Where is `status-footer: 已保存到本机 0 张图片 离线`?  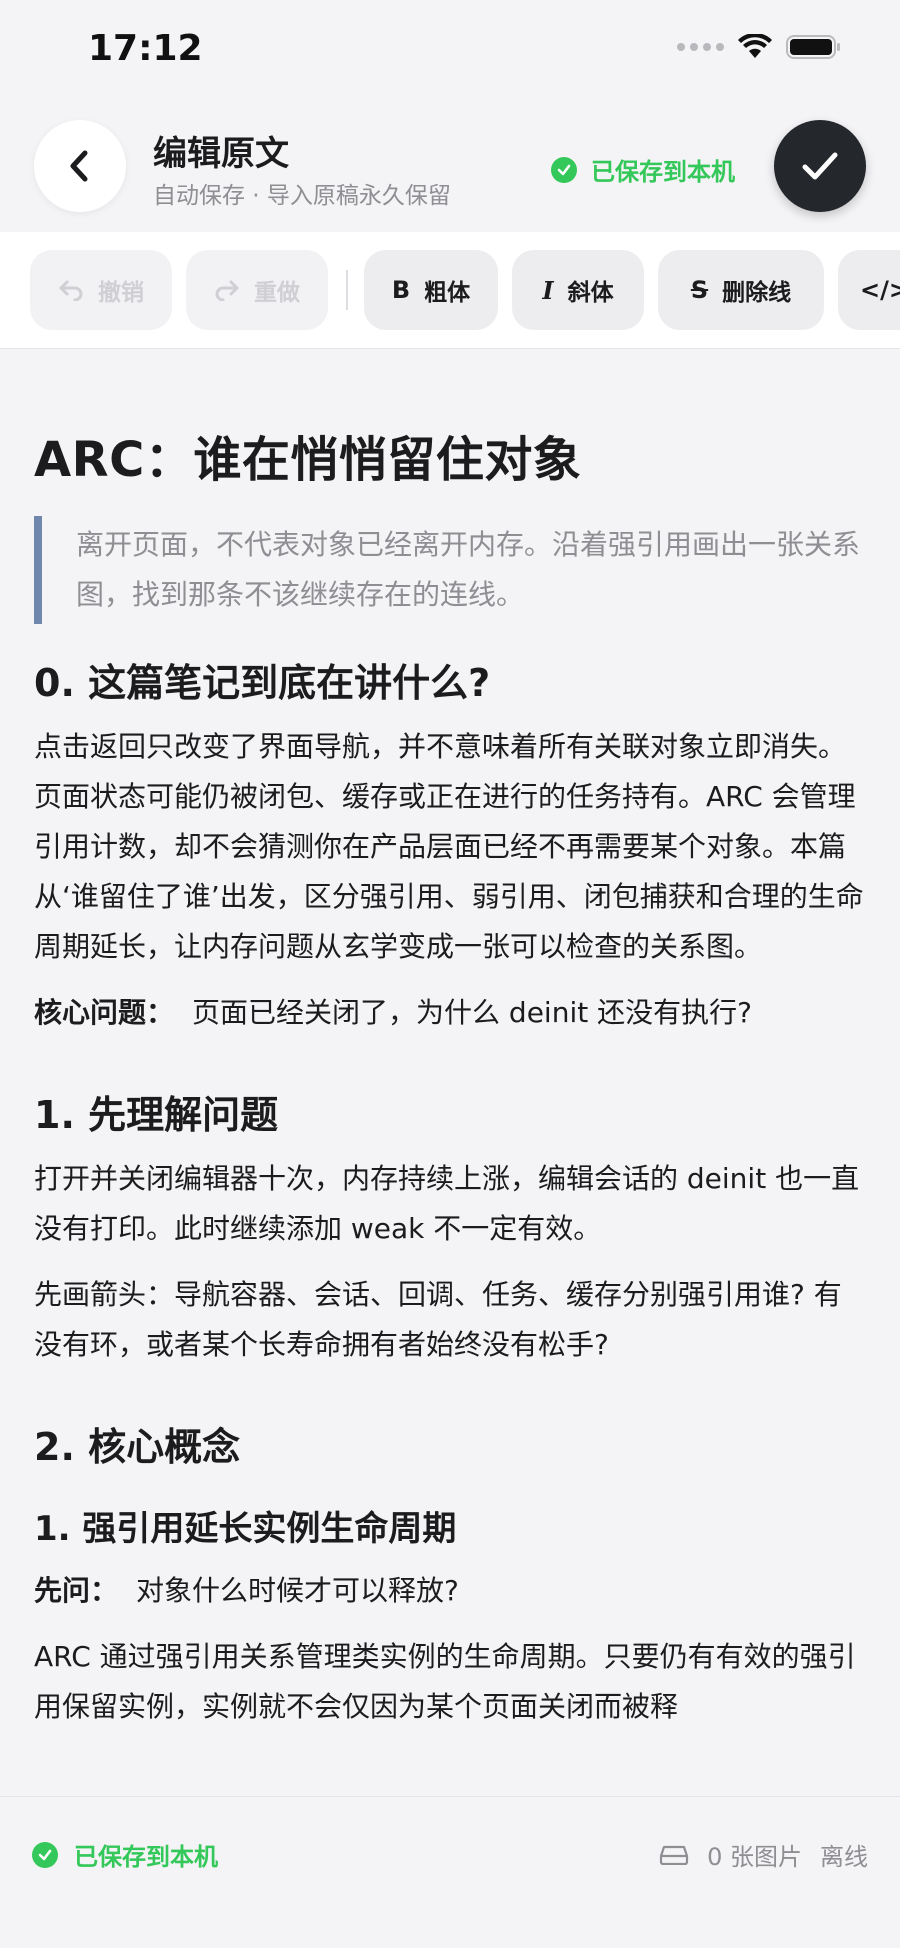 status-footer: 已保存到本机 0 张图片 离线 is located at coordinates (450, 1872).